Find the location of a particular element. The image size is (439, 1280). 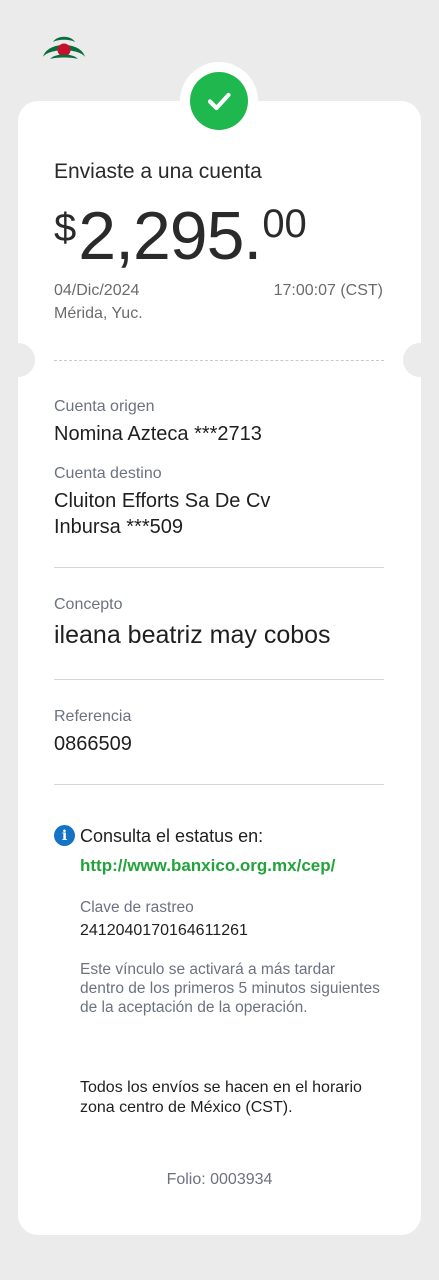

dest-account-bank: Inbursa ***509 is located at coordinates (118, 527).